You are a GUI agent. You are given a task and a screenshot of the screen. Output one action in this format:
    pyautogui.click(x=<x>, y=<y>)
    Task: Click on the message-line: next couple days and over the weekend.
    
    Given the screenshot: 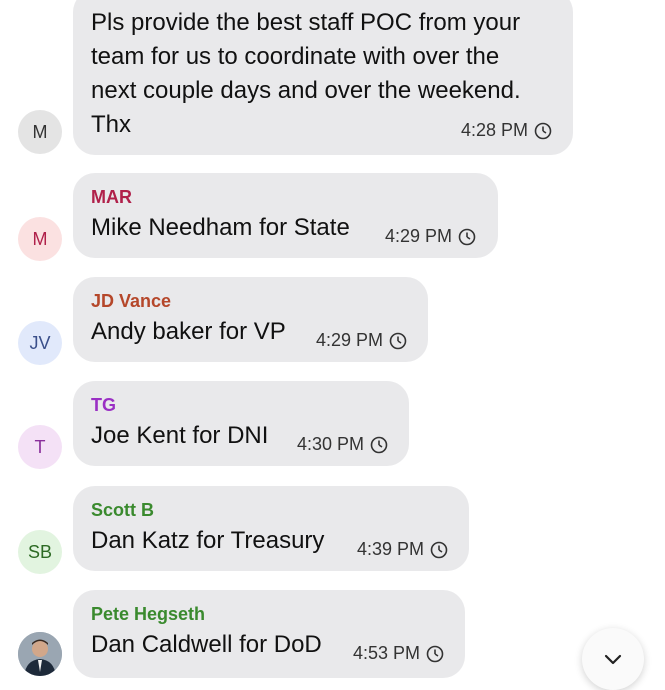 What is the action you would take?
    pyautogui.click(x=306, y=90)
    